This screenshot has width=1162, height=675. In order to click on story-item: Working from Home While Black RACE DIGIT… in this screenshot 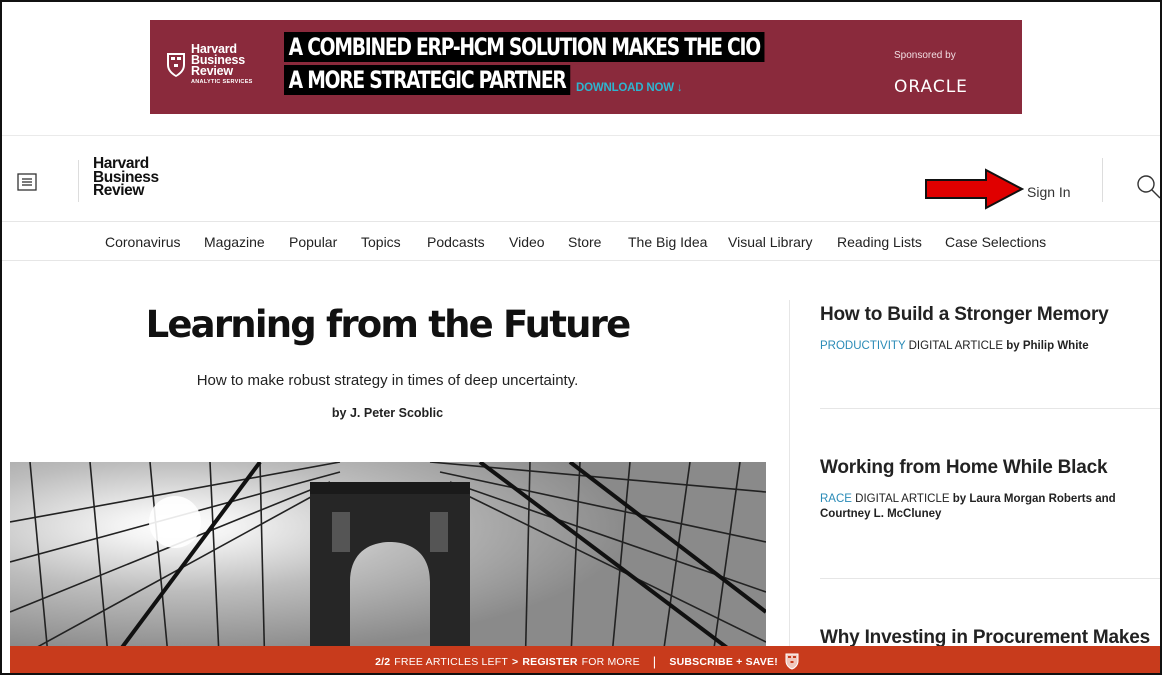, I will do `click(990, 489)`.